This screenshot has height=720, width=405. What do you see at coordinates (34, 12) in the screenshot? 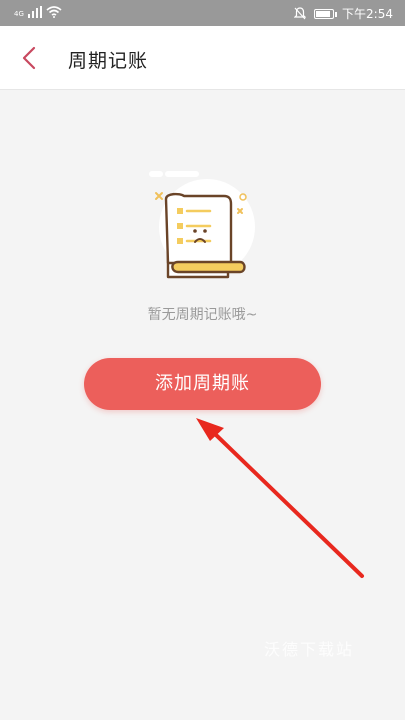
I see `signal-icon` at bounding box center [34, 12].